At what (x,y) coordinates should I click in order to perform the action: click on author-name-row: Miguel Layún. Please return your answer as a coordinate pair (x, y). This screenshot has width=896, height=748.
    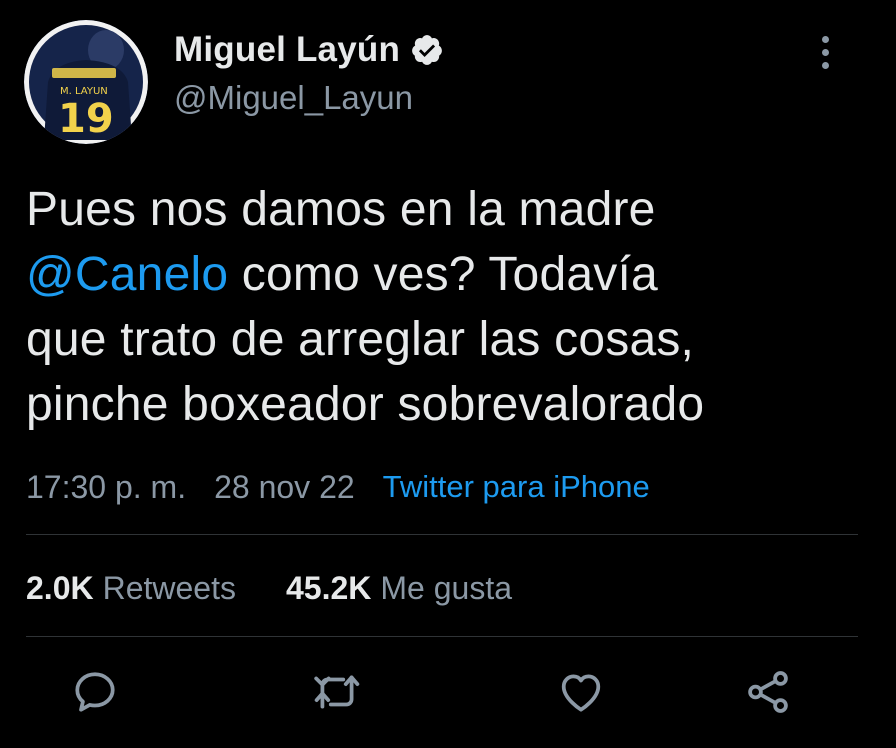
    Looking at the image, I should click on (309, 50).